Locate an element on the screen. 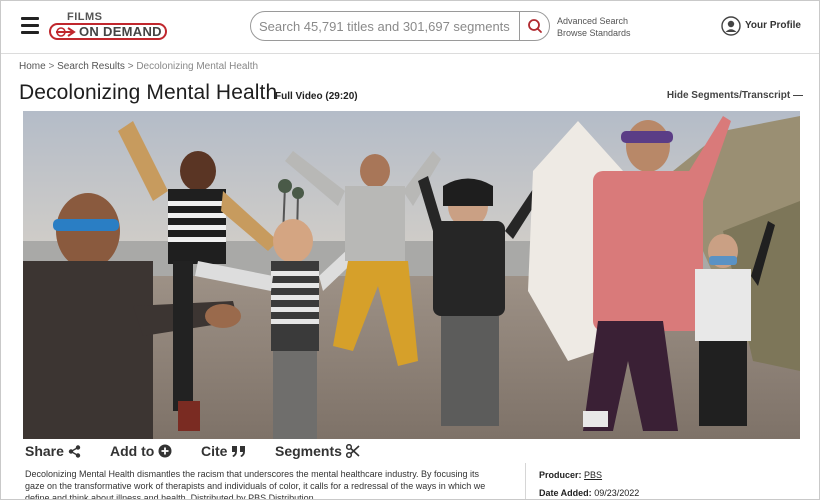 Image resolution: width=820 pixels, height=500 pixels. logo-badge: ON DEMAND is located at coordinates (108, 31).